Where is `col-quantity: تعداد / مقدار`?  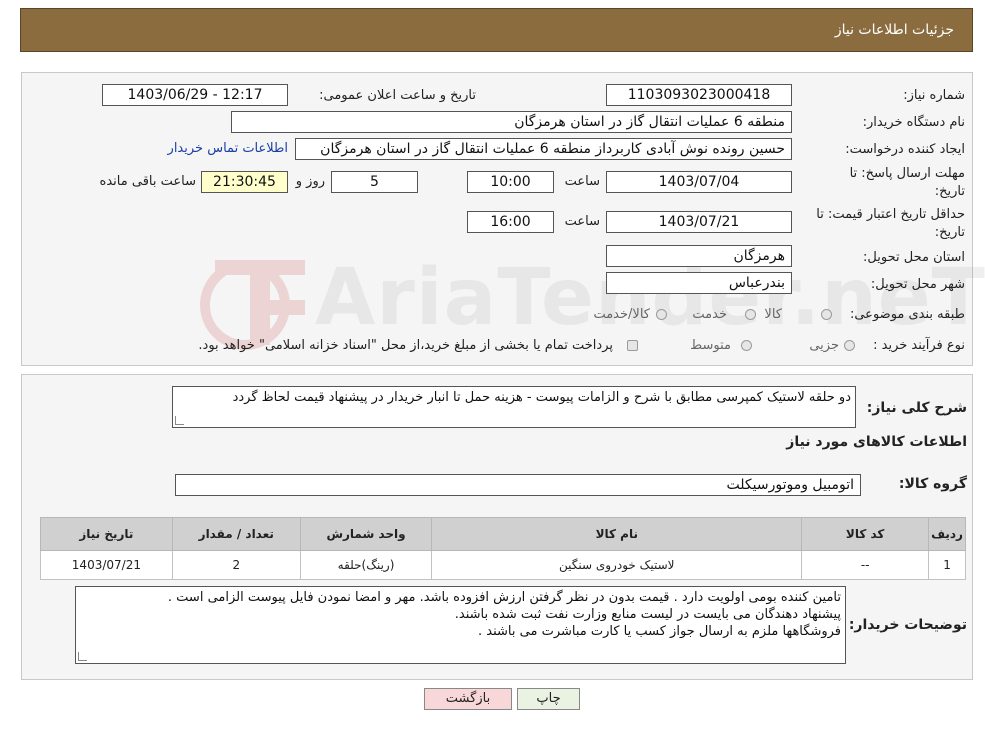
col-quantity: تعداد / مقدار is located at coordinates (236, 534).